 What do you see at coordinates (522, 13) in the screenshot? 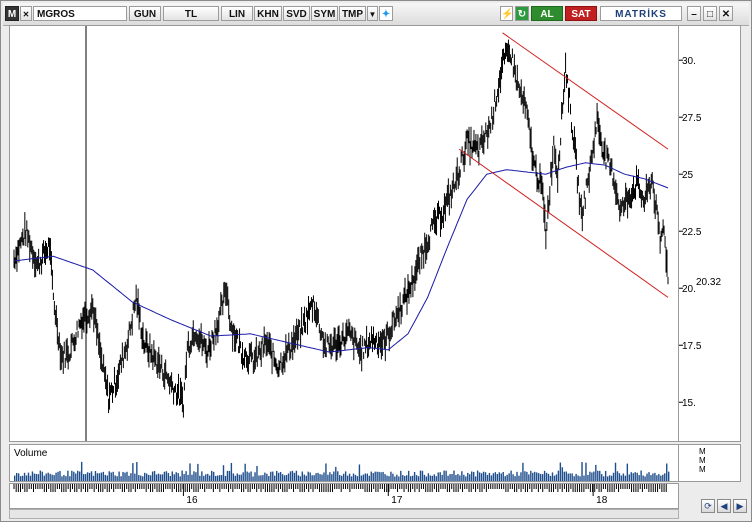
I see `refresh-icon: ↻` at bounding box center [522, 13].